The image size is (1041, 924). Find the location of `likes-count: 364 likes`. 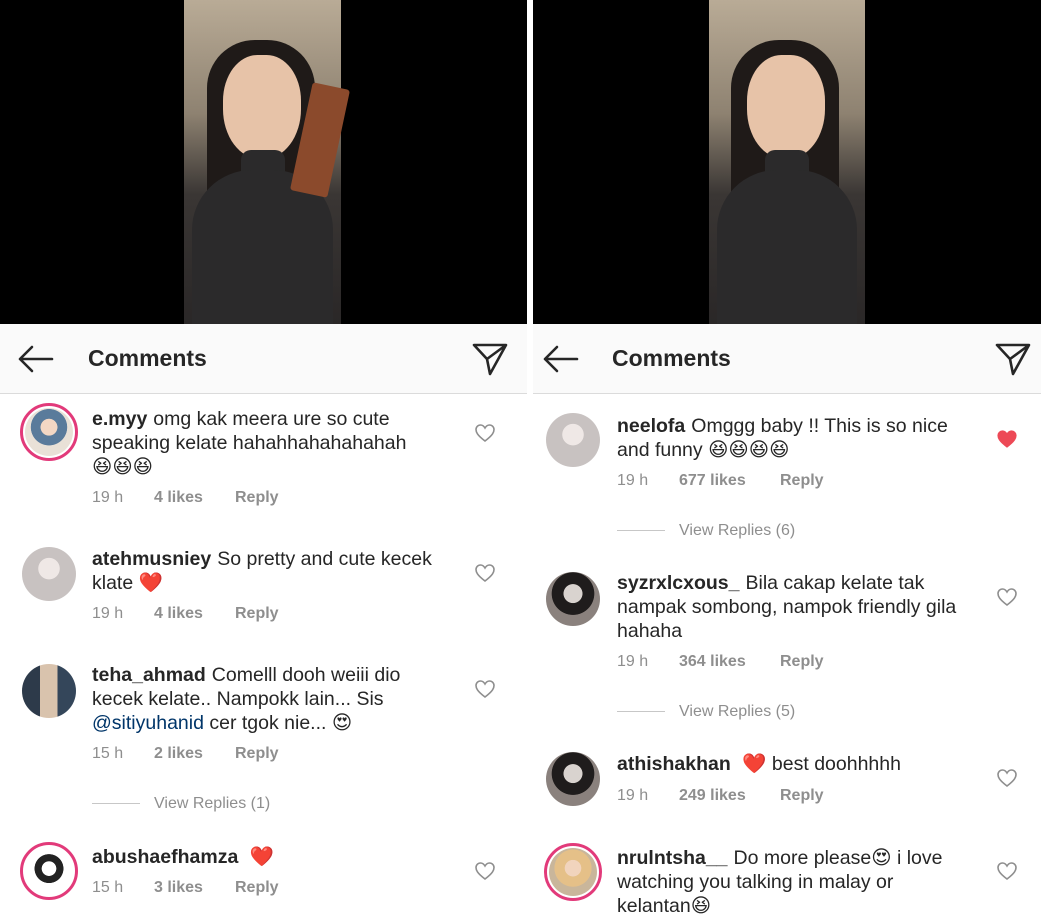

likes-count: 364 likes is located at coordinates (729, 662).